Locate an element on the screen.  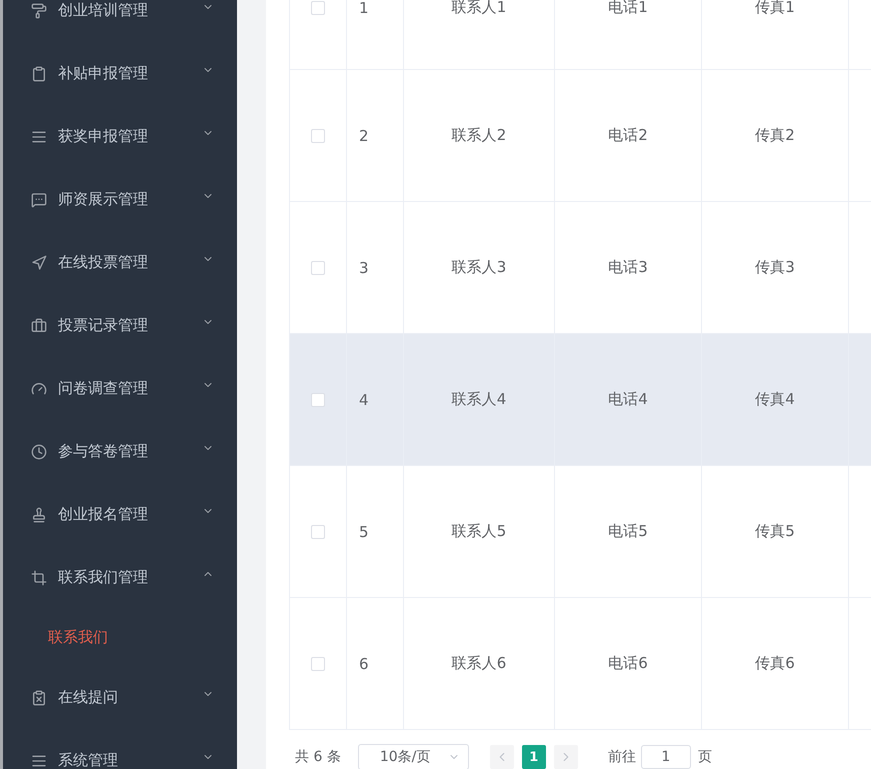
total-count: 共 6 条 is located at coordinates (318, 757).